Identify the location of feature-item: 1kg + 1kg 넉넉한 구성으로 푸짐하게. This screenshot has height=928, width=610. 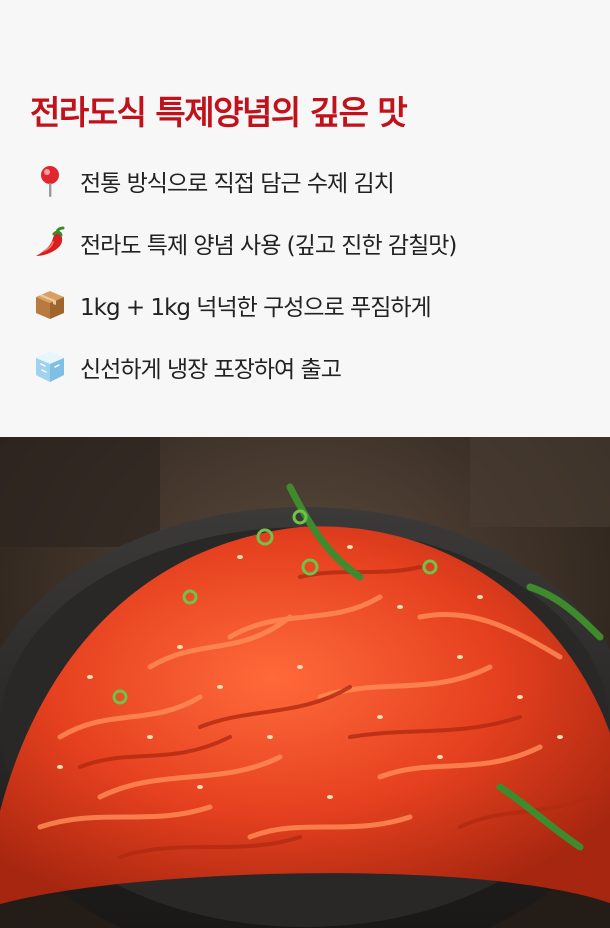
(310, 305).